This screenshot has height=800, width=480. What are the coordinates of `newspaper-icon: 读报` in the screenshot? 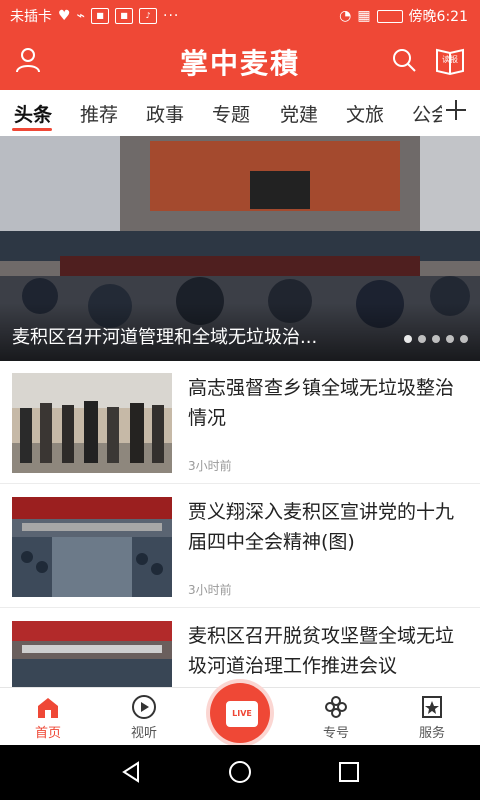 It's located at (450, 60).